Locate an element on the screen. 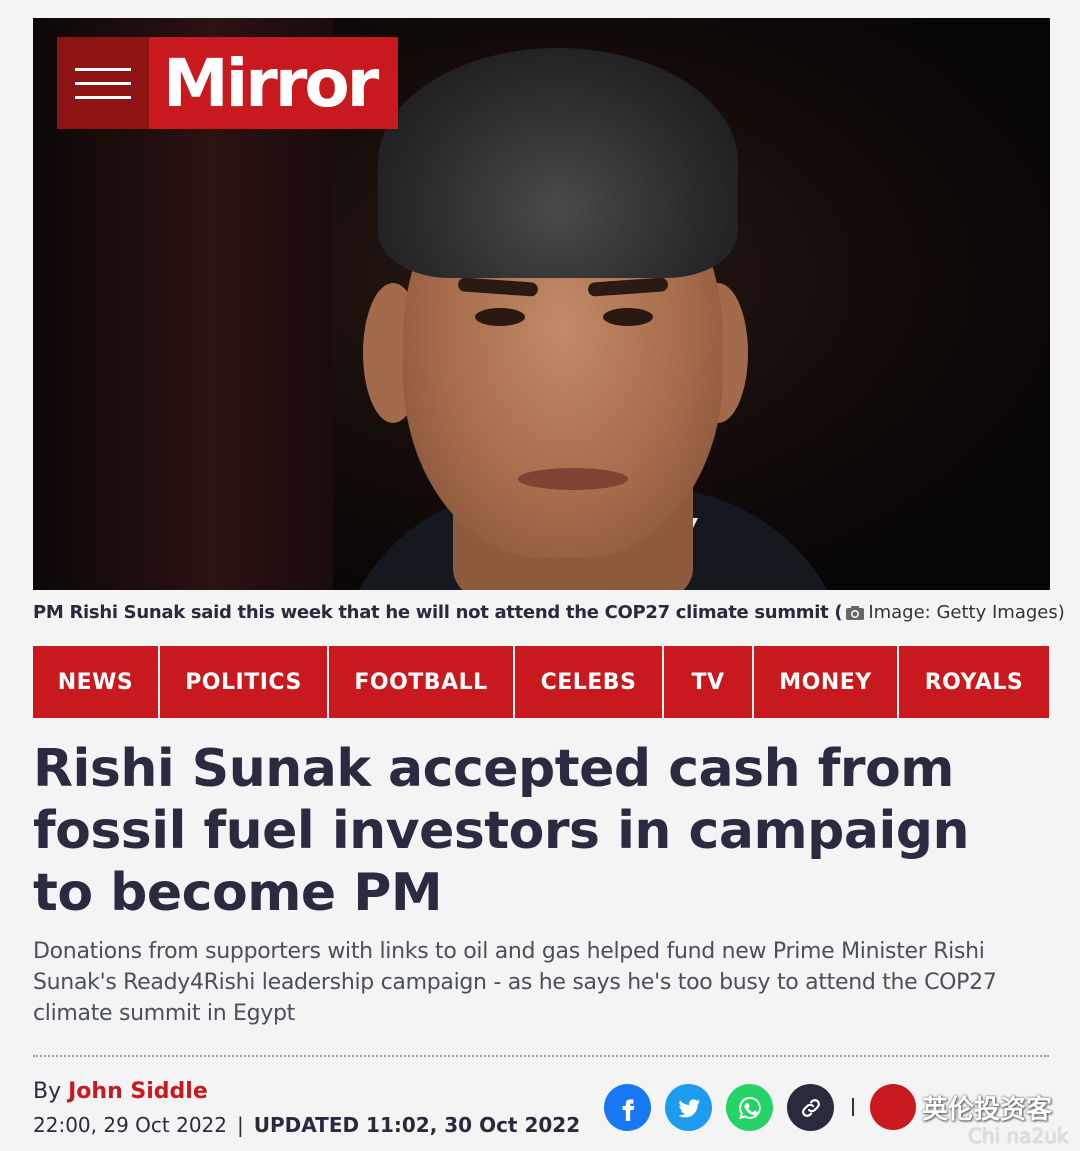 This screenshot has width=1080, height=1151. section-nav: NEWS POLITICS FOOTBALL CELEBS TV MONEY ROYALS is located at coordinates (541, 682).